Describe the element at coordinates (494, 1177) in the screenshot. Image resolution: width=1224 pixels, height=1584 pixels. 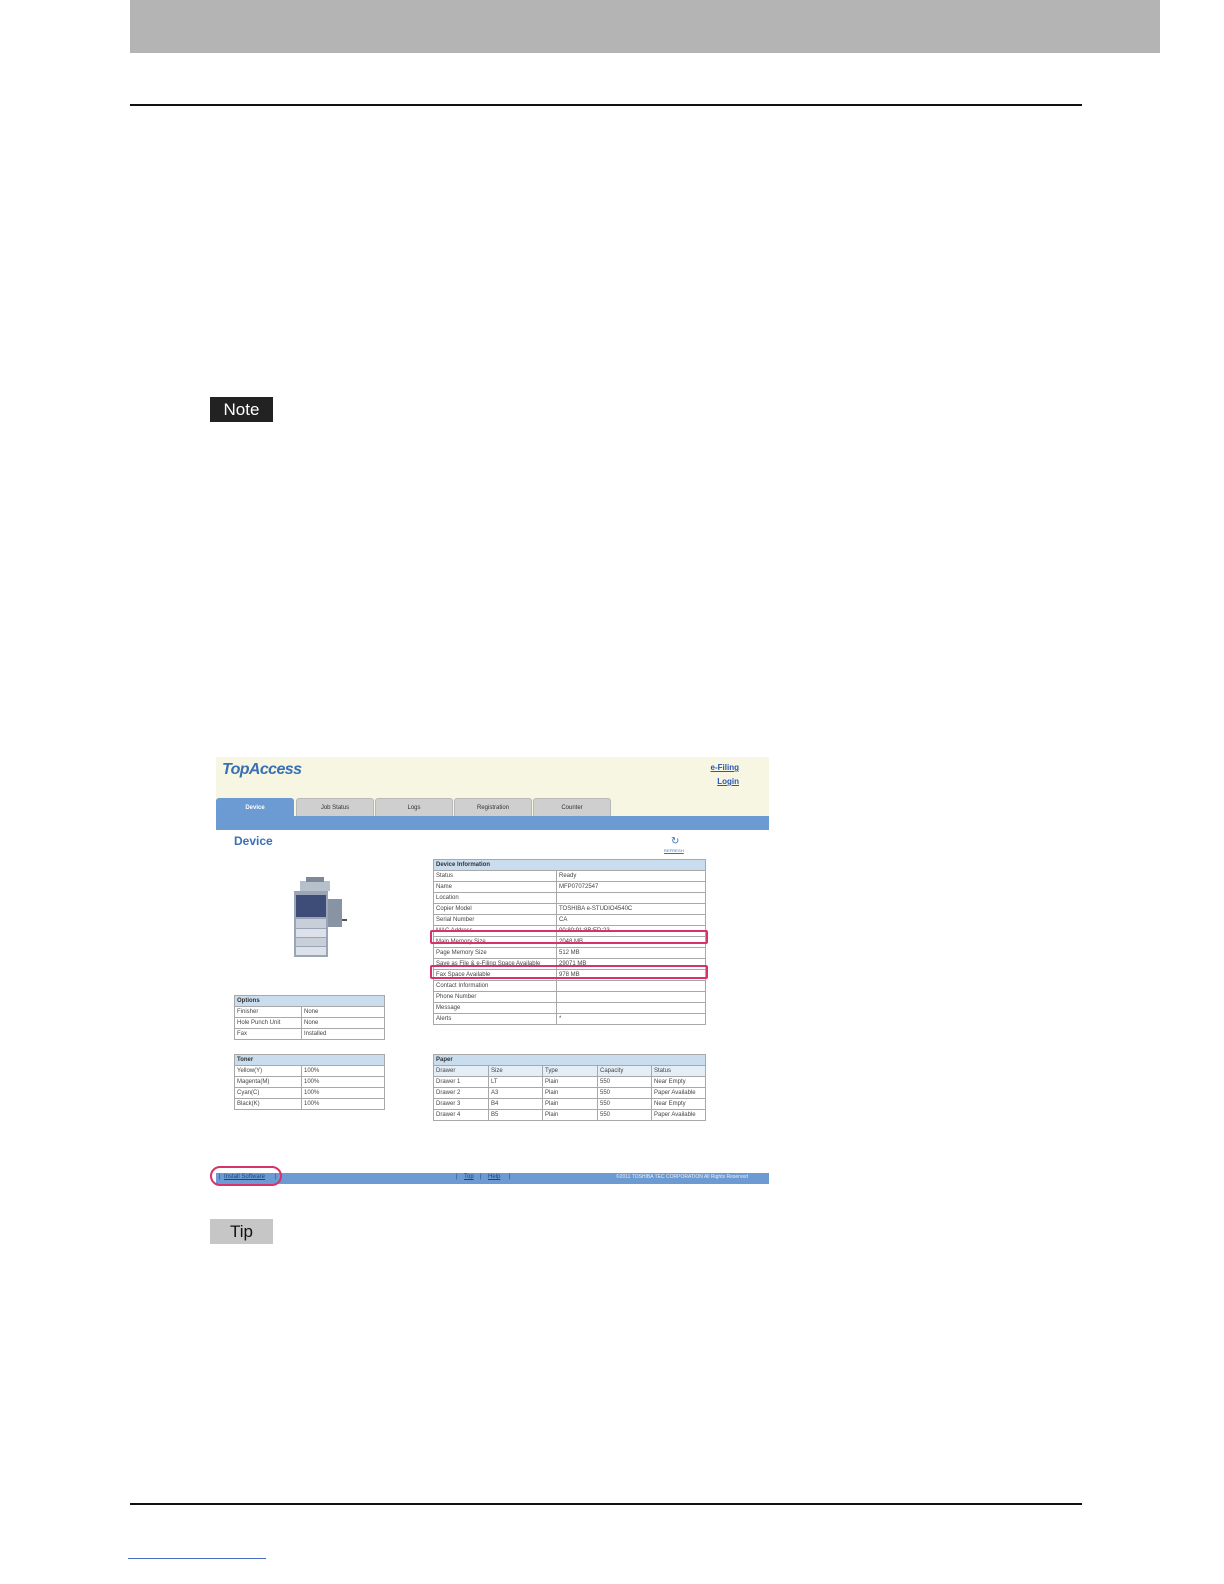
I see `help-link: Help` at that location.